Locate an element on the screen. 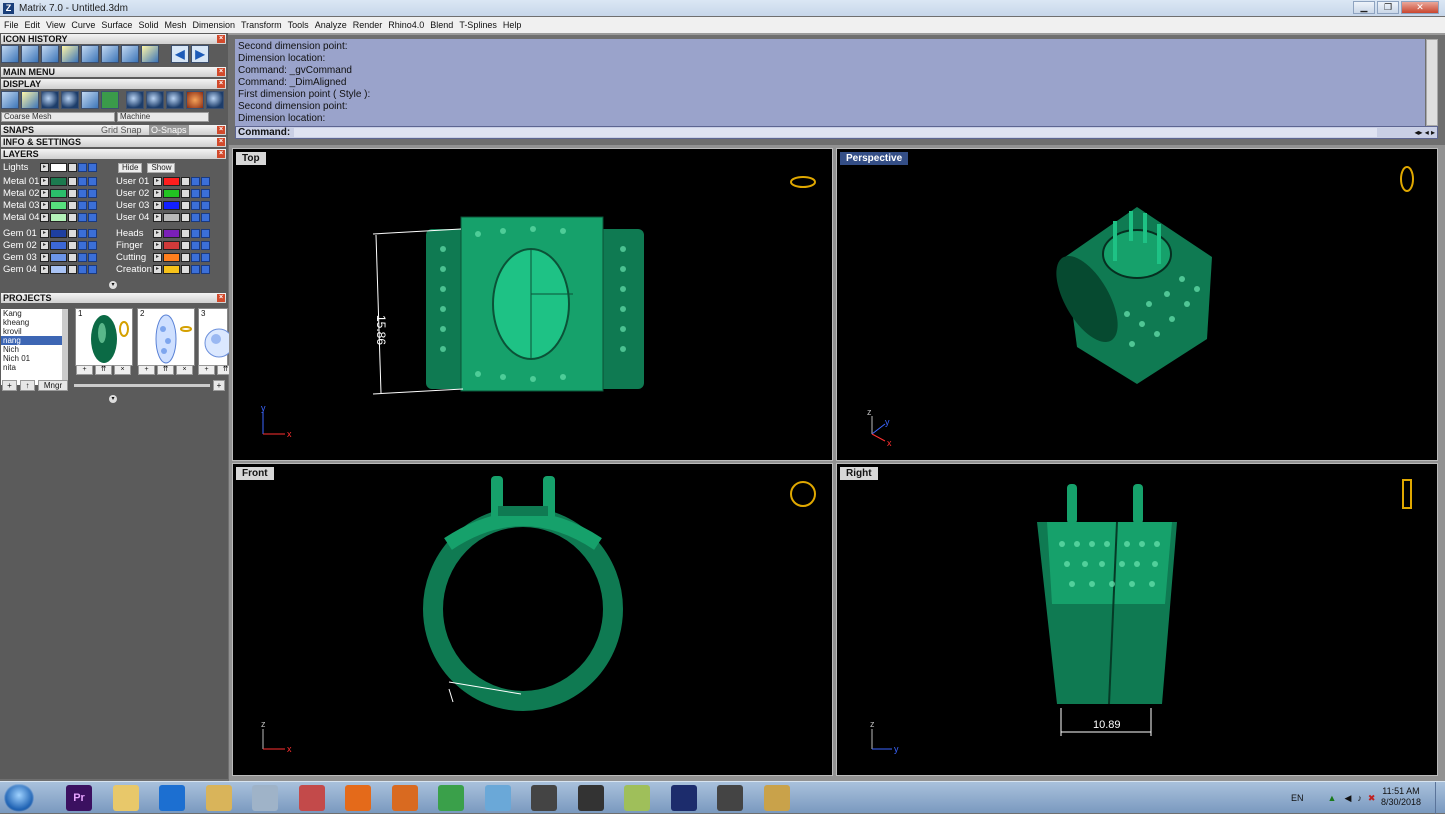  menu-item-file: File is located at coordinates (11, 25).